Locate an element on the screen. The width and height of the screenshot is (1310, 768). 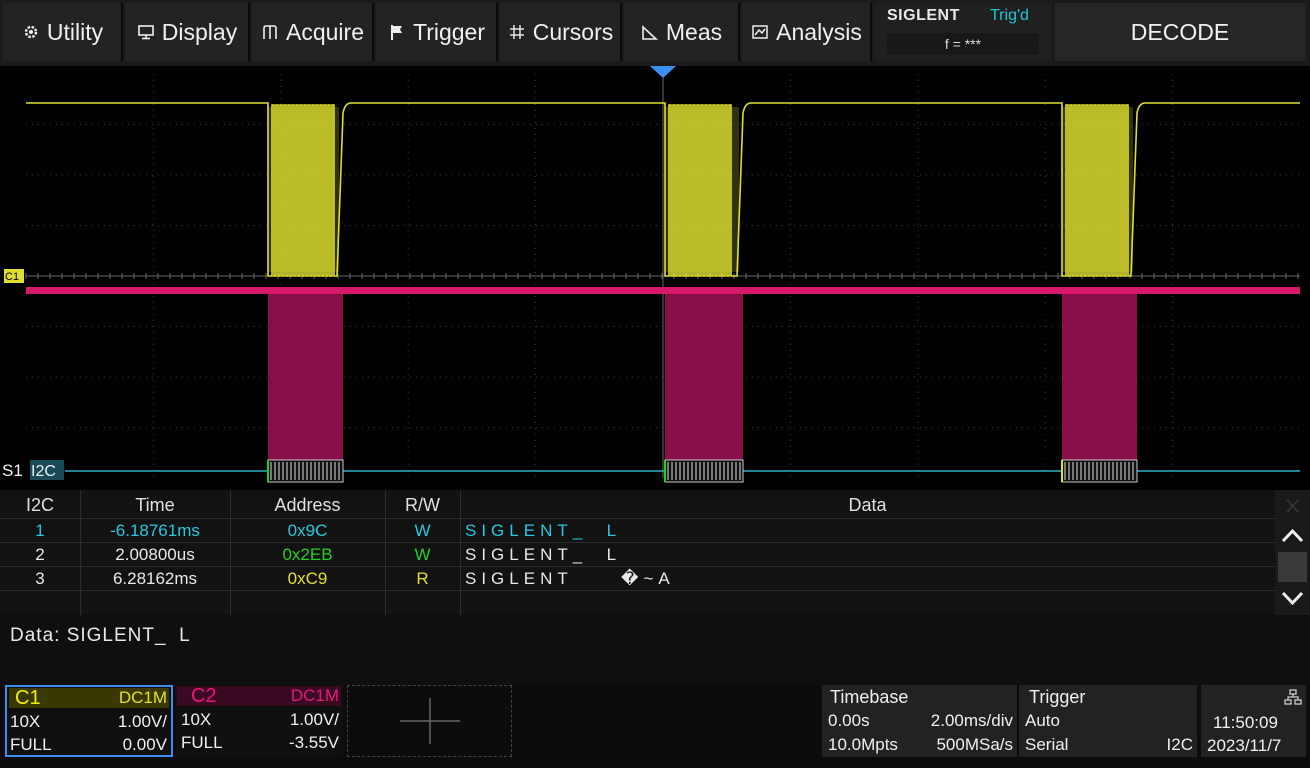
header-time: Time is located at coordinates (155, 505).